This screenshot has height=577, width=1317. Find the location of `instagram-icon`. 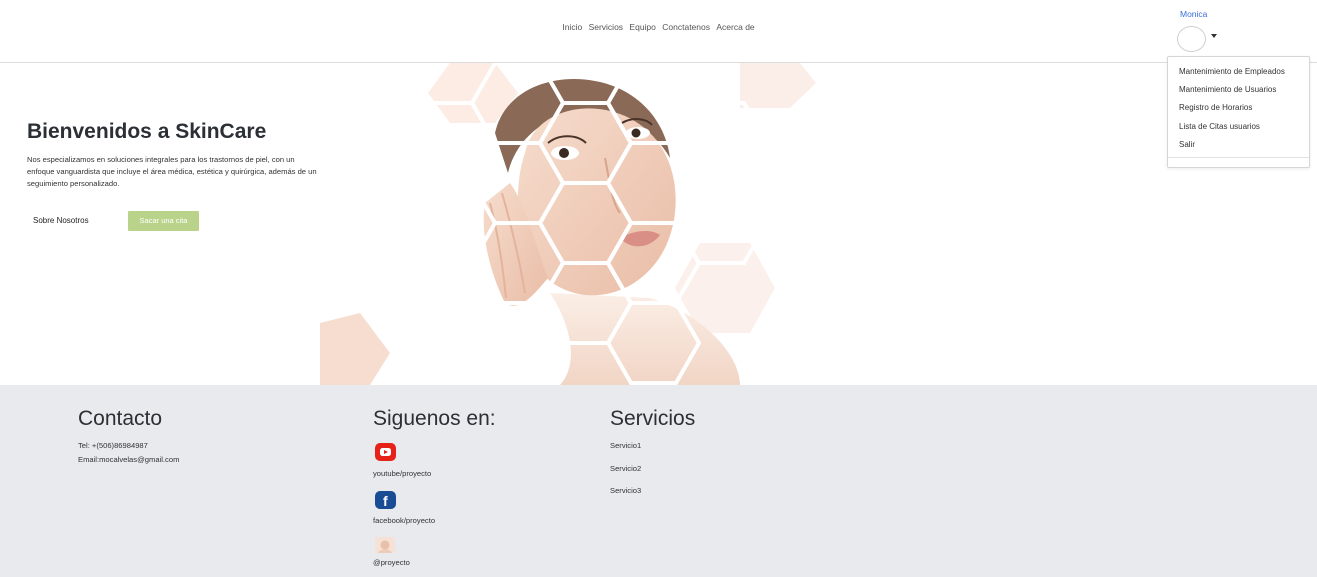

instagram-icon is located at coordinates (385, 545).